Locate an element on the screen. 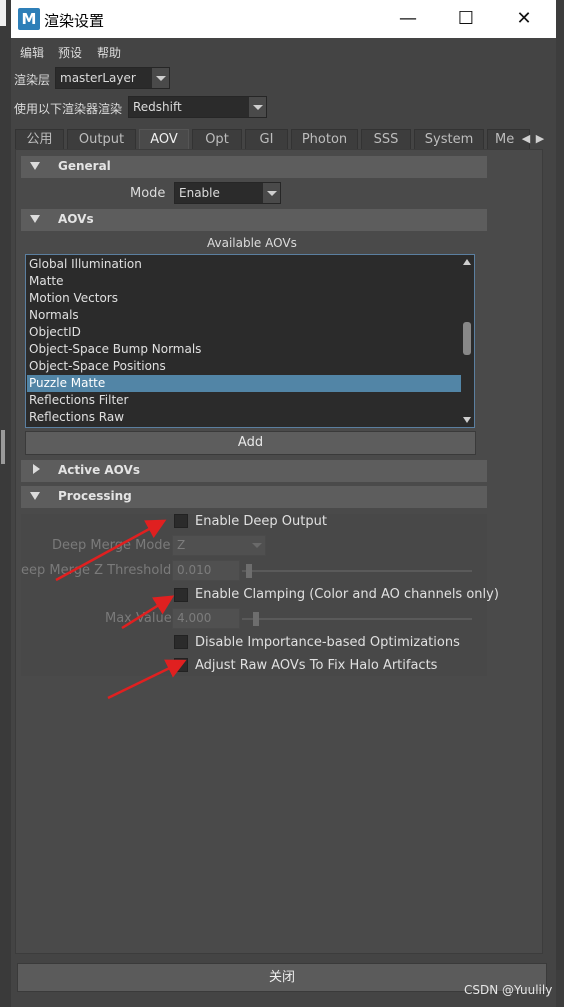 The image size is (564, 1007). annotation-arrows is located at coordinates (121, 609).